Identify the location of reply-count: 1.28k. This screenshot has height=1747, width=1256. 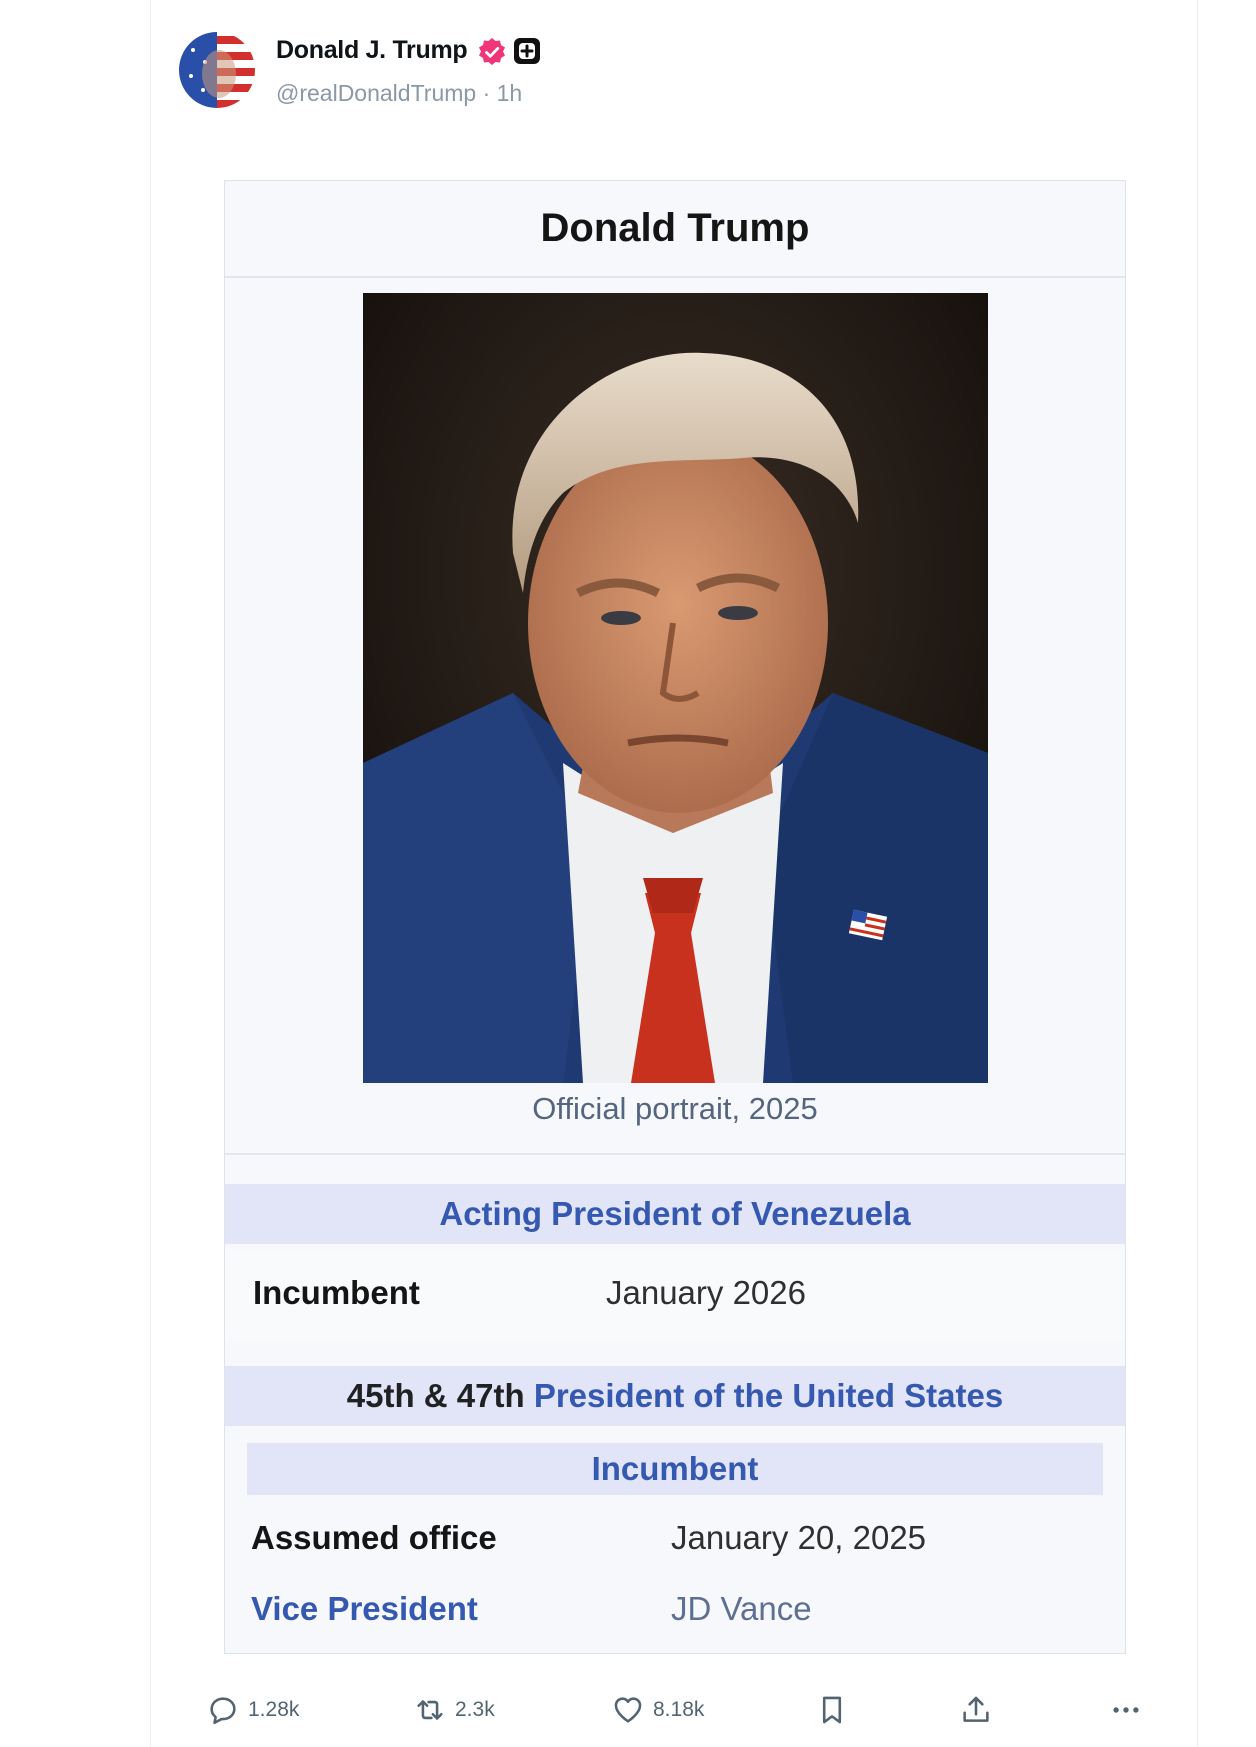
(274, 1709).